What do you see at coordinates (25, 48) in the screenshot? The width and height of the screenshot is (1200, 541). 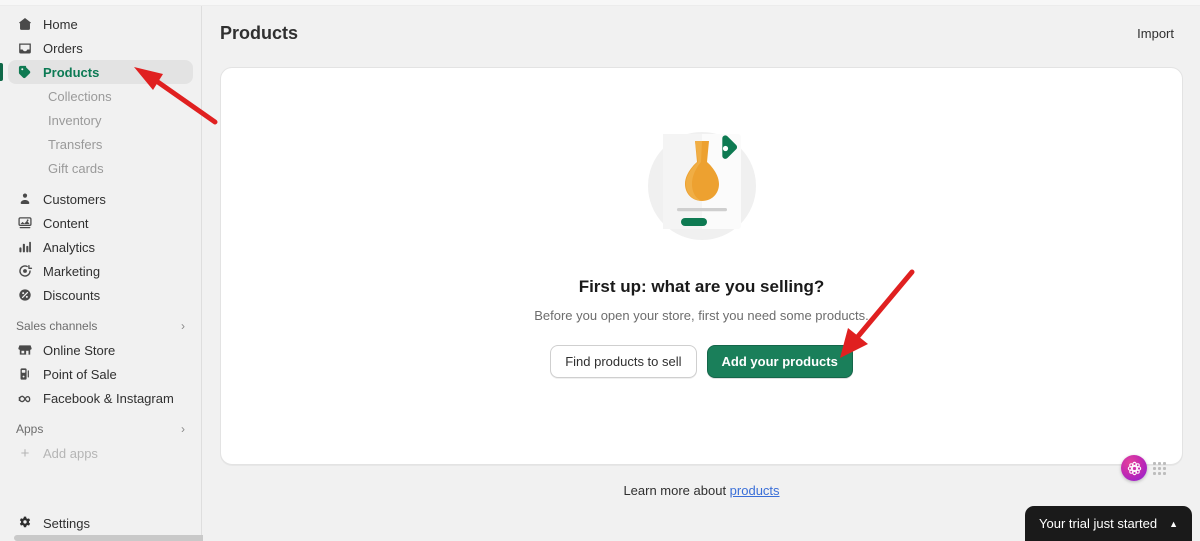 I see `orders-icon` at bounding box center [25, 48].